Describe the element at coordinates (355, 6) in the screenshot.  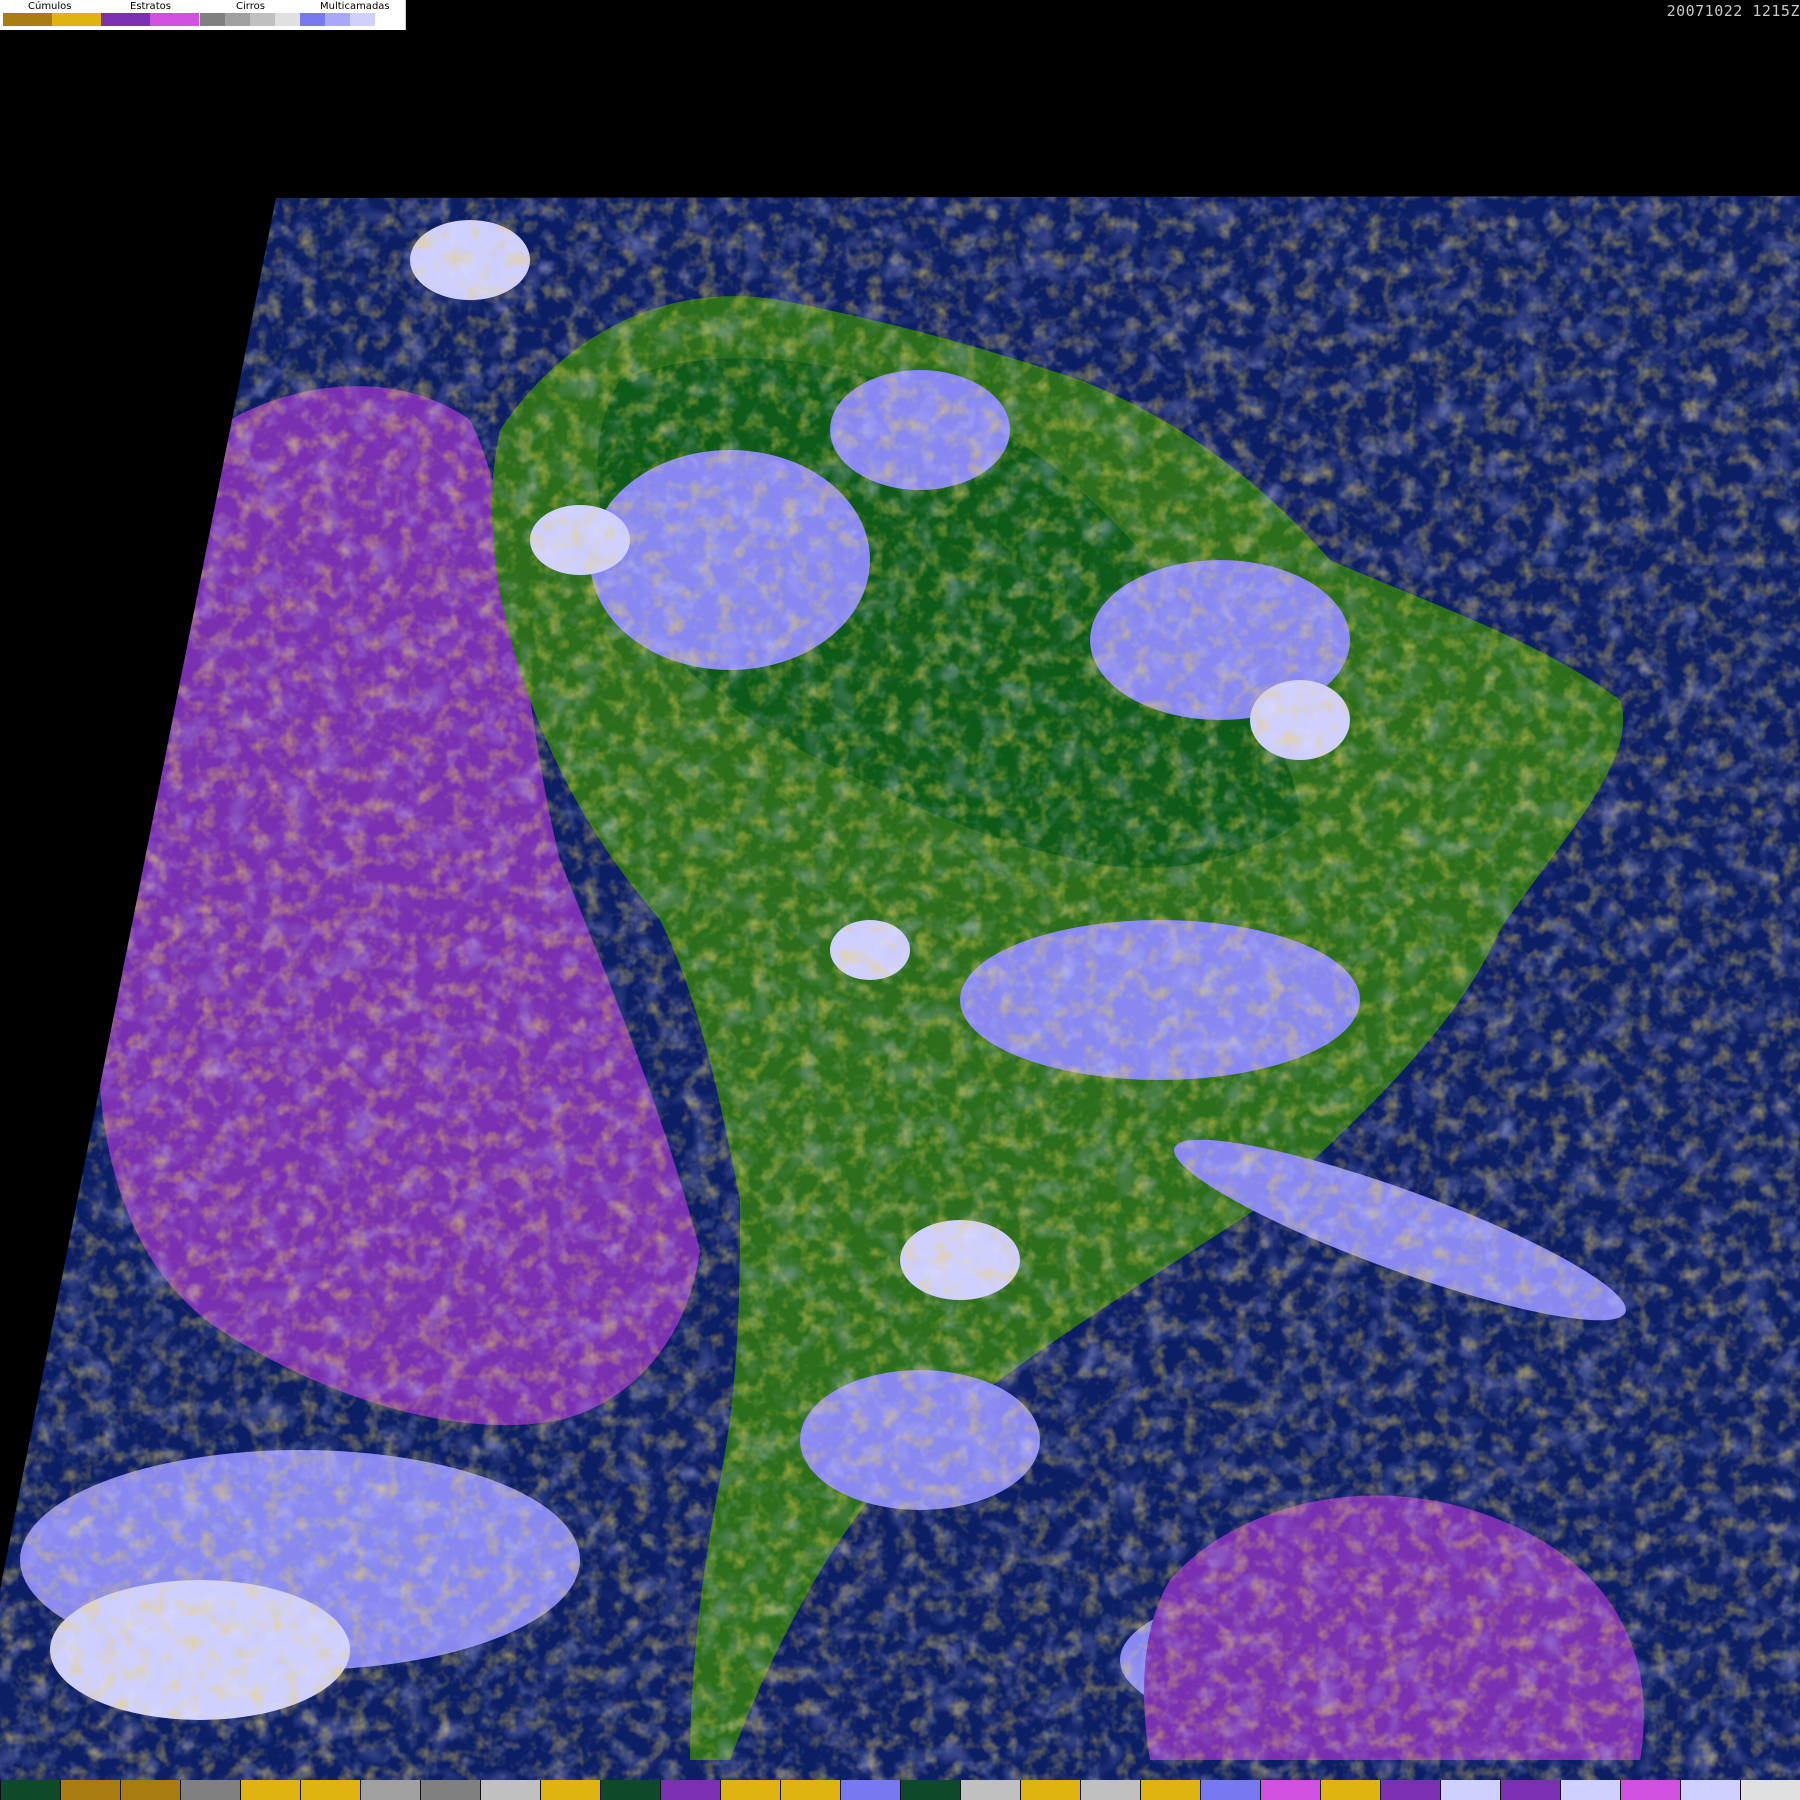
I see `legend-label: Multicamadas` at that location.